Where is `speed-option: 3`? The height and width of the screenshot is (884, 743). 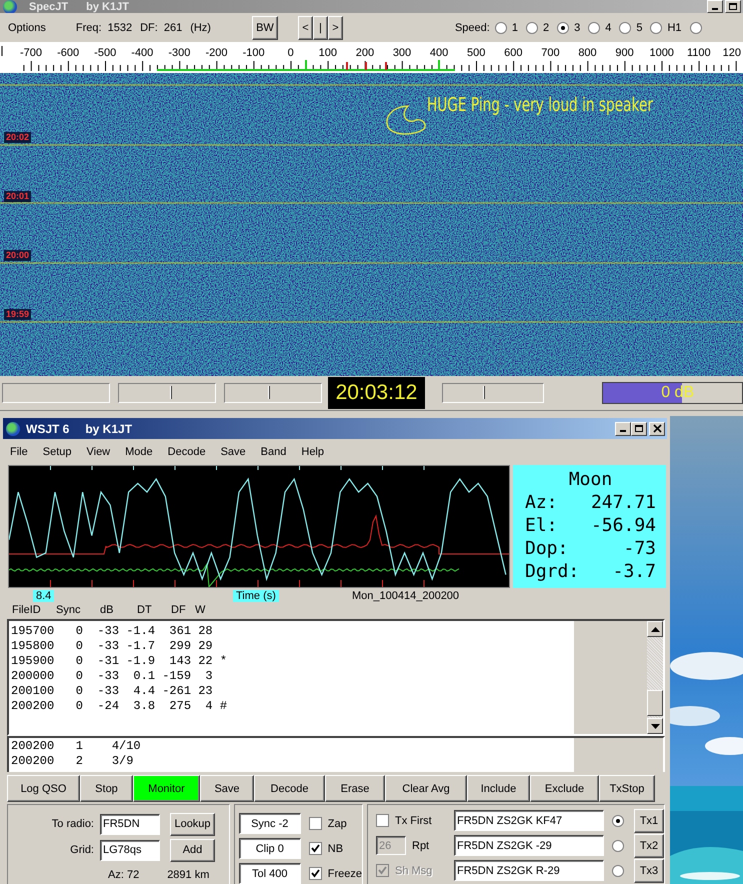
speed-option: 3 is located at coordinates (577, 28).